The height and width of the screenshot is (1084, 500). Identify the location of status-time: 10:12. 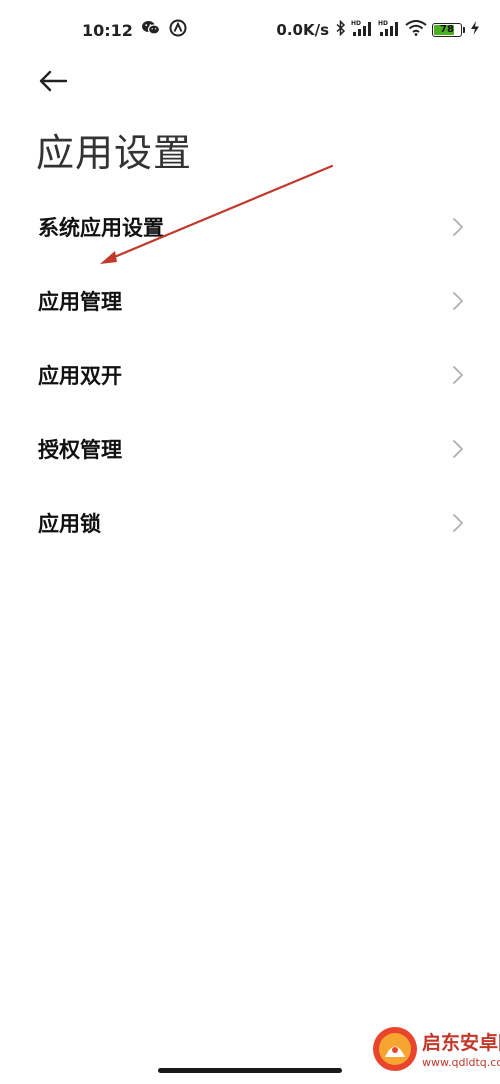
(107, 30).